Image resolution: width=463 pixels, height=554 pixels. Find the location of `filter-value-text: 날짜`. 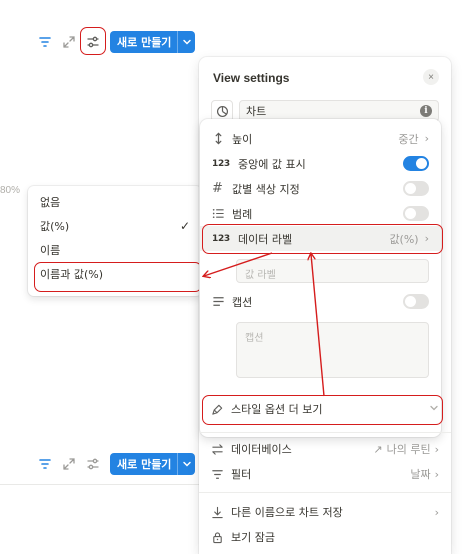

filter-value-text: 날짜 is located at coordinates (420, 474).